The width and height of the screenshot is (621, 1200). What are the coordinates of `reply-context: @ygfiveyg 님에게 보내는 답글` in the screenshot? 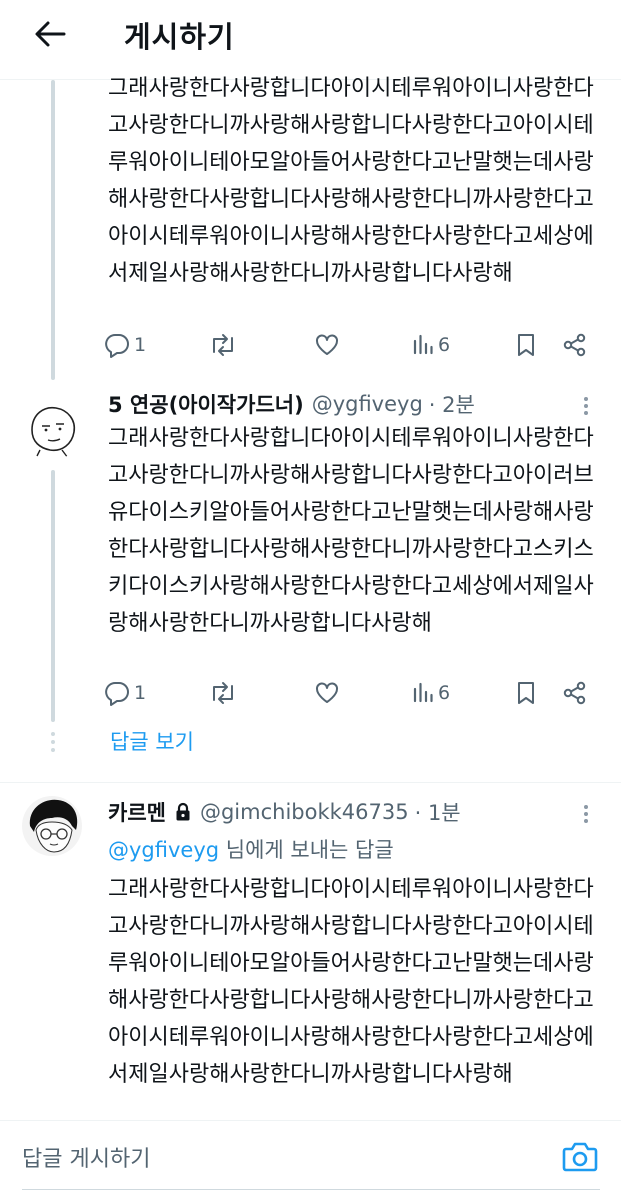 It's located at (251, 849).